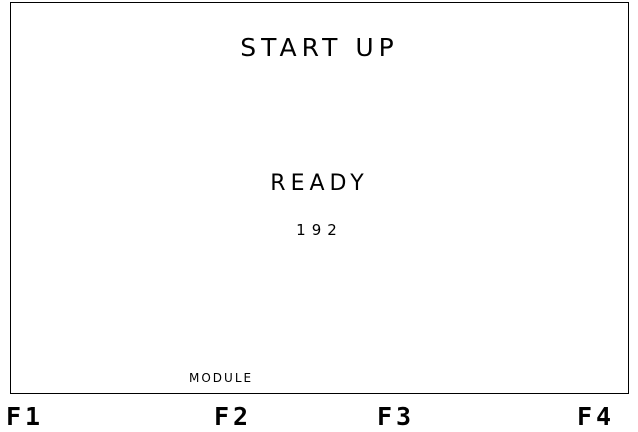 The width and height of the screenshot is (638, 432). What do you see at coordinates (596, 417) in the screenshot?
I see `f4-key: F4` at bounding box center [596, 417].